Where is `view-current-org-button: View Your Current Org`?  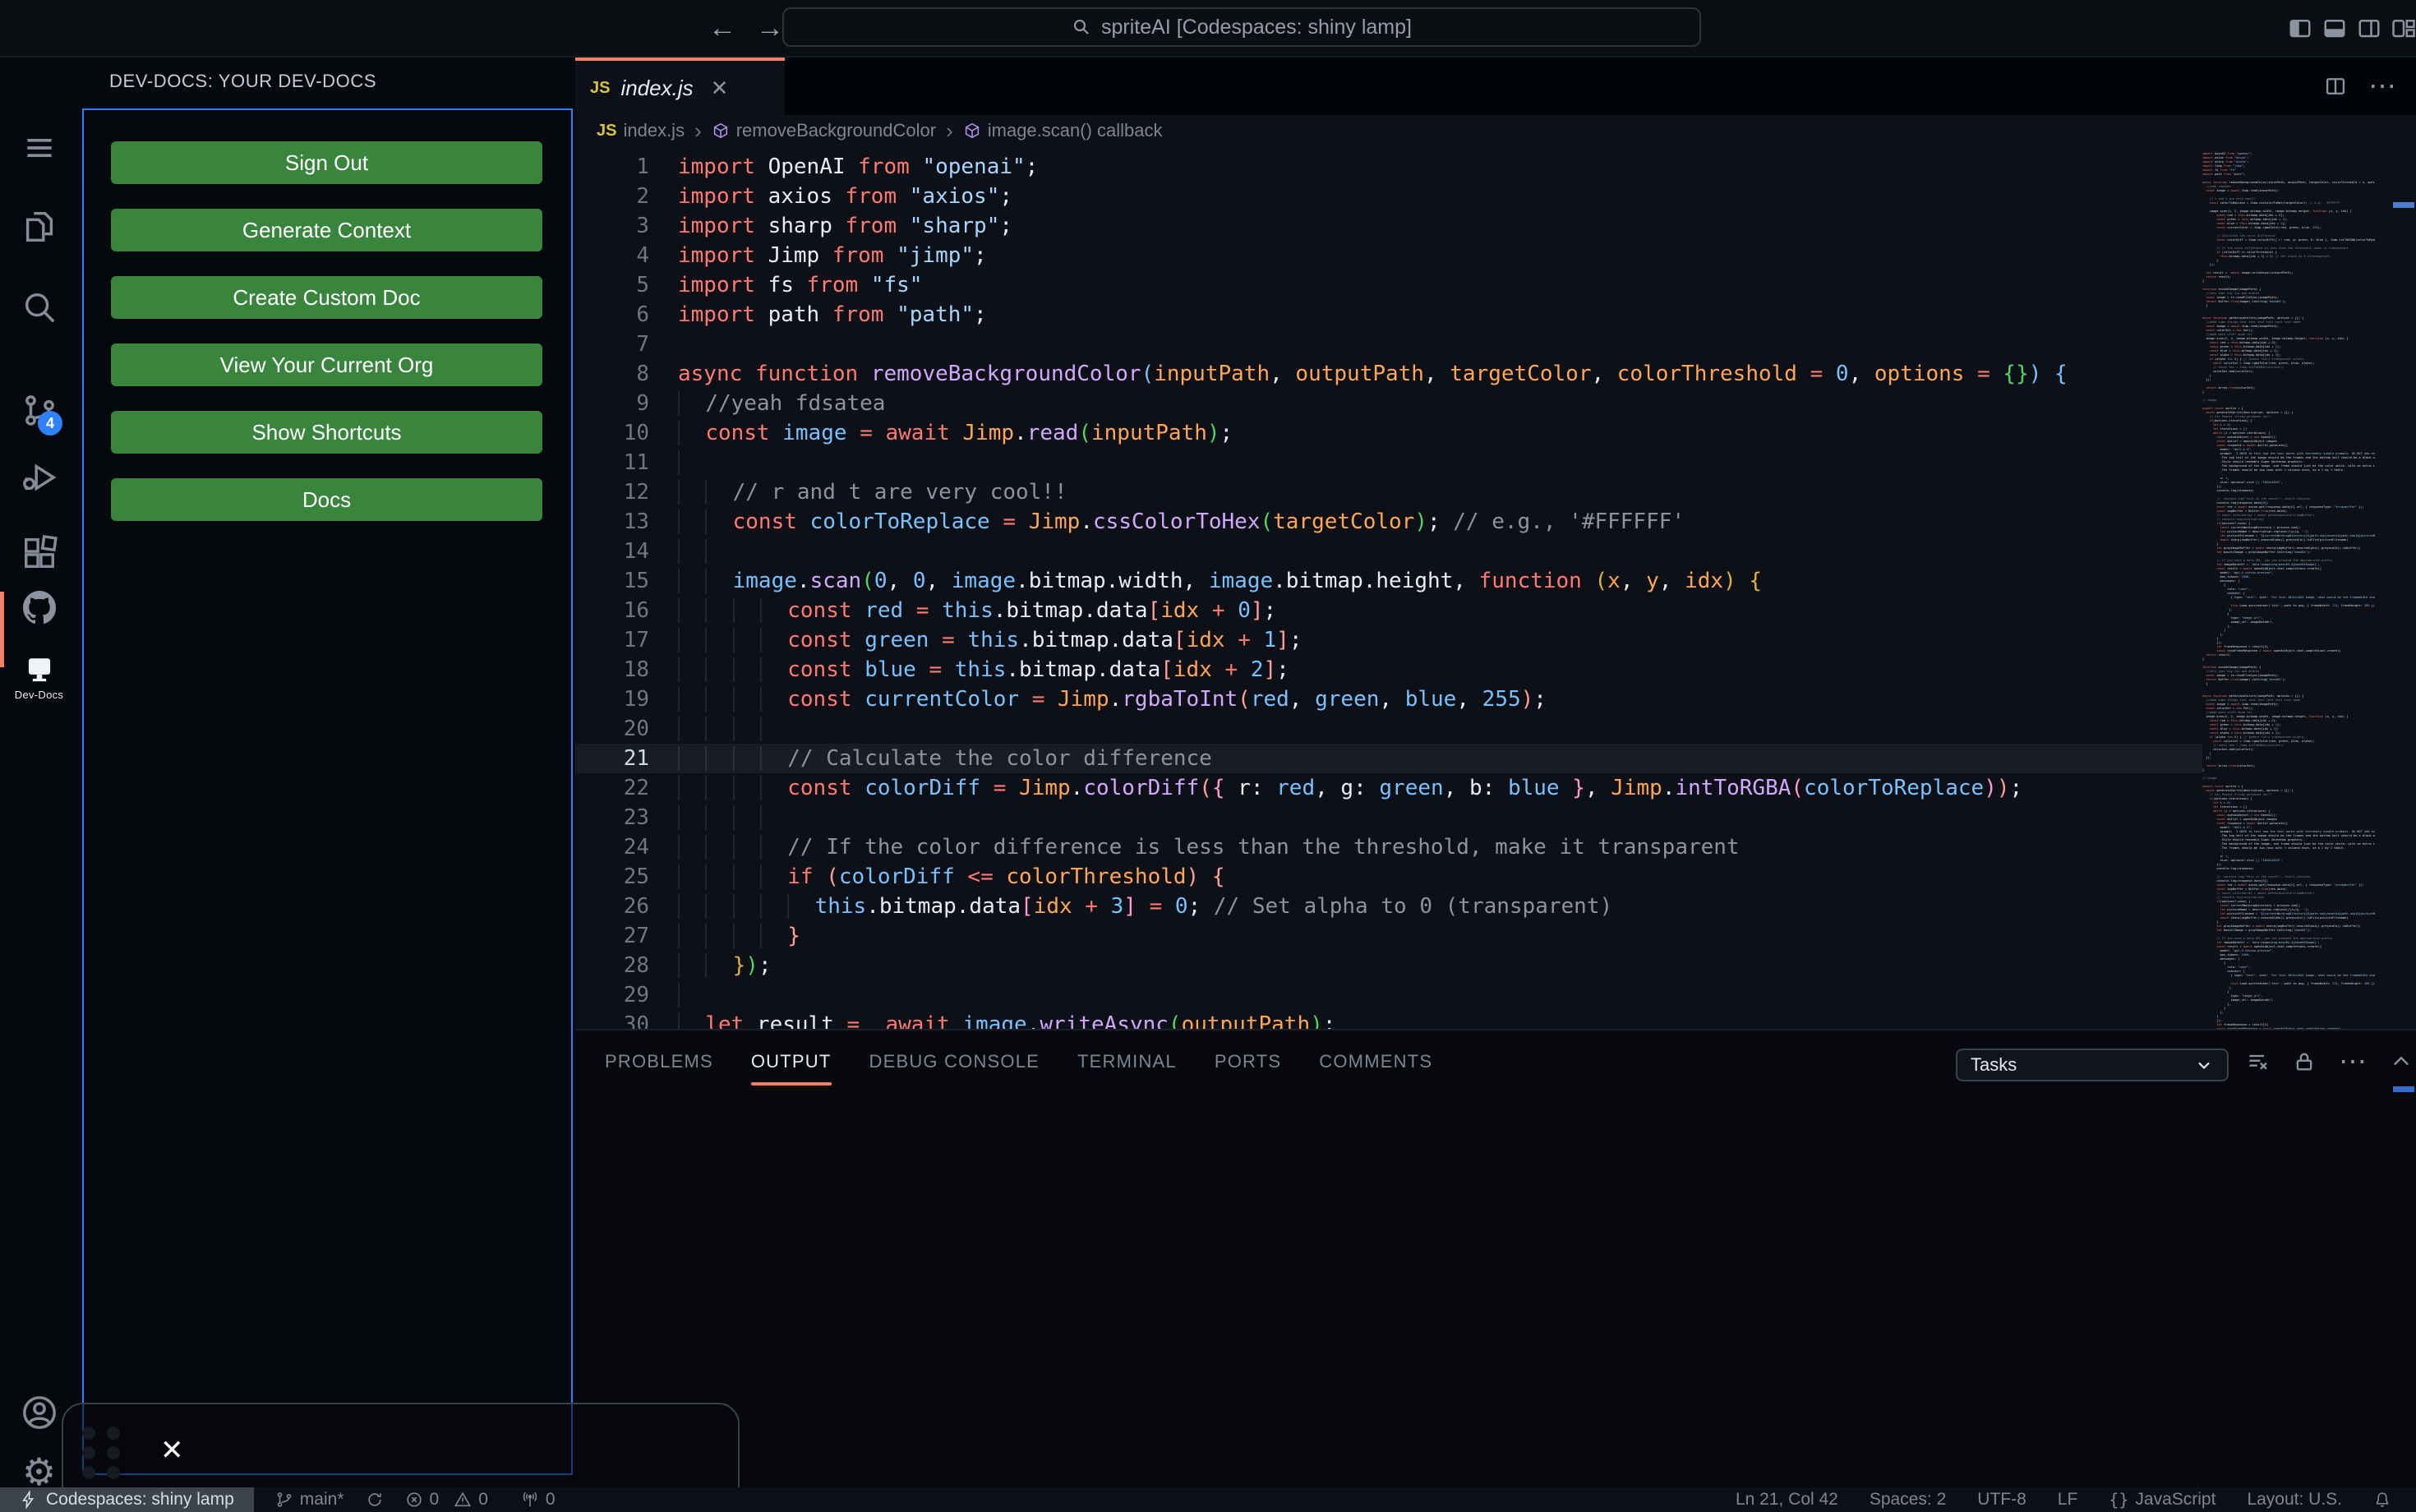
view-current-org-button: View Your Current Org is located at coordinates (327, 365).